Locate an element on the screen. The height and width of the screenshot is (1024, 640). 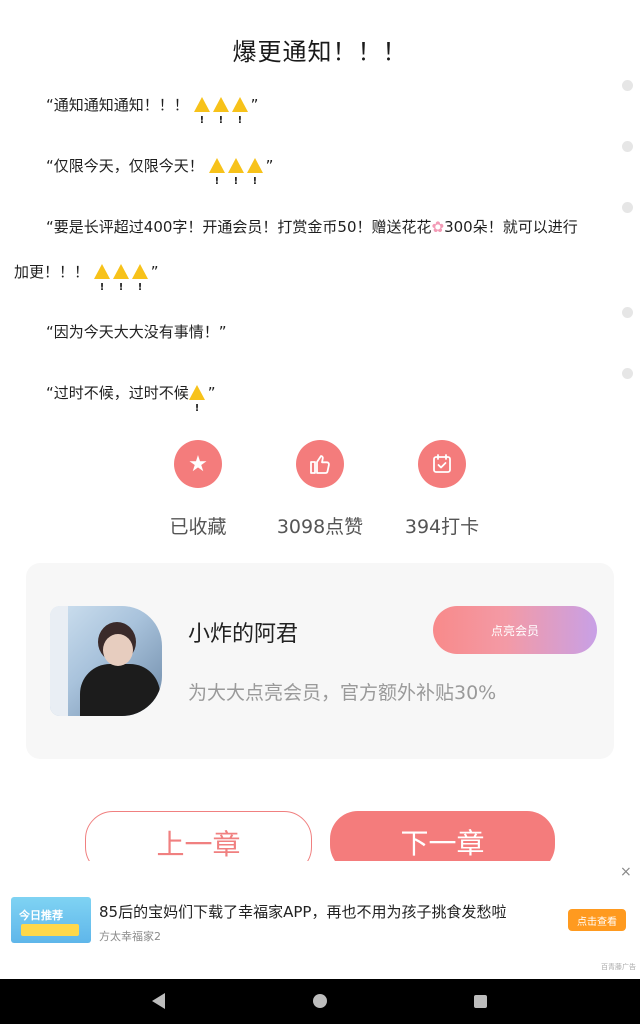
paragraph-2-close: ” is located at coordinates (269, 166).